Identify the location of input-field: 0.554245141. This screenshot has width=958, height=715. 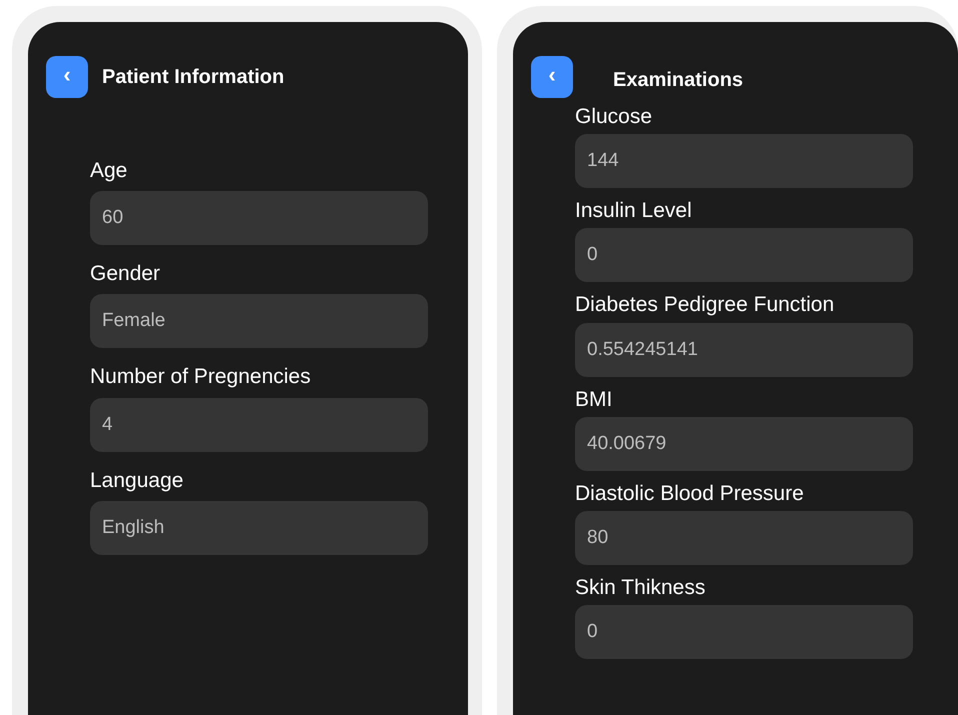
(744, 349).